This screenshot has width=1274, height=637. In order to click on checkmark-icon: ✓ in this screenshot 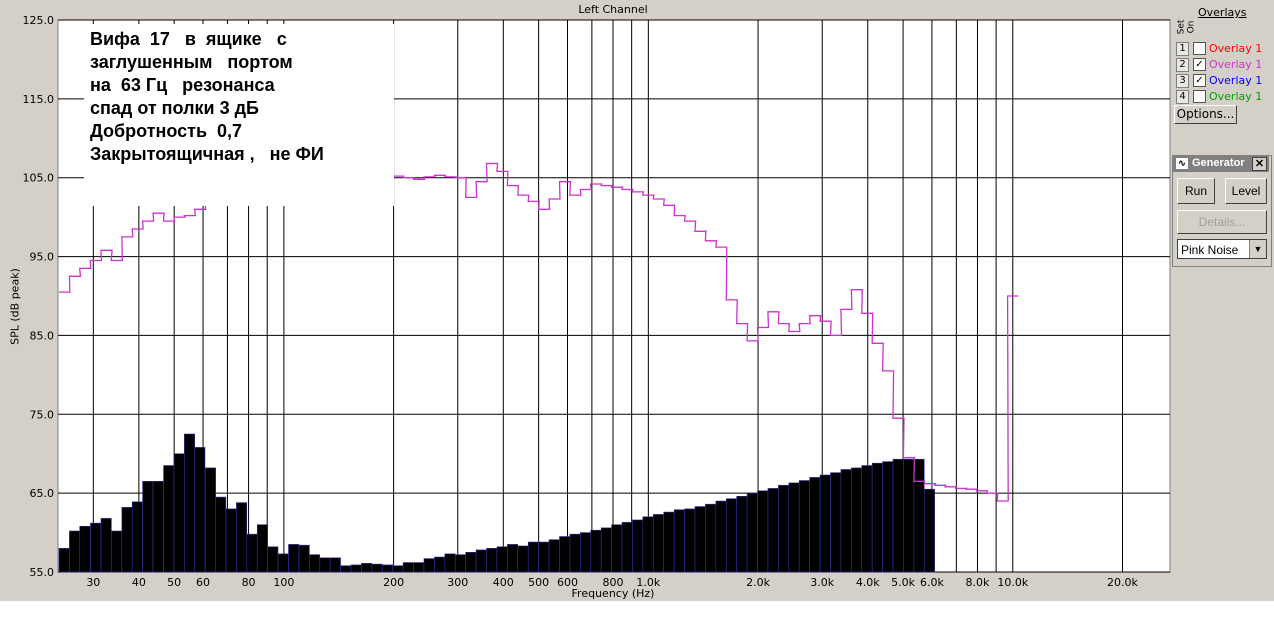, I will do `click(1199, 80)`.